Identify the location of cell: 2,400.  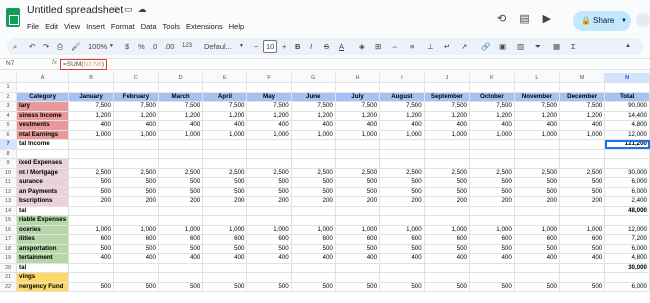
(627, 201).